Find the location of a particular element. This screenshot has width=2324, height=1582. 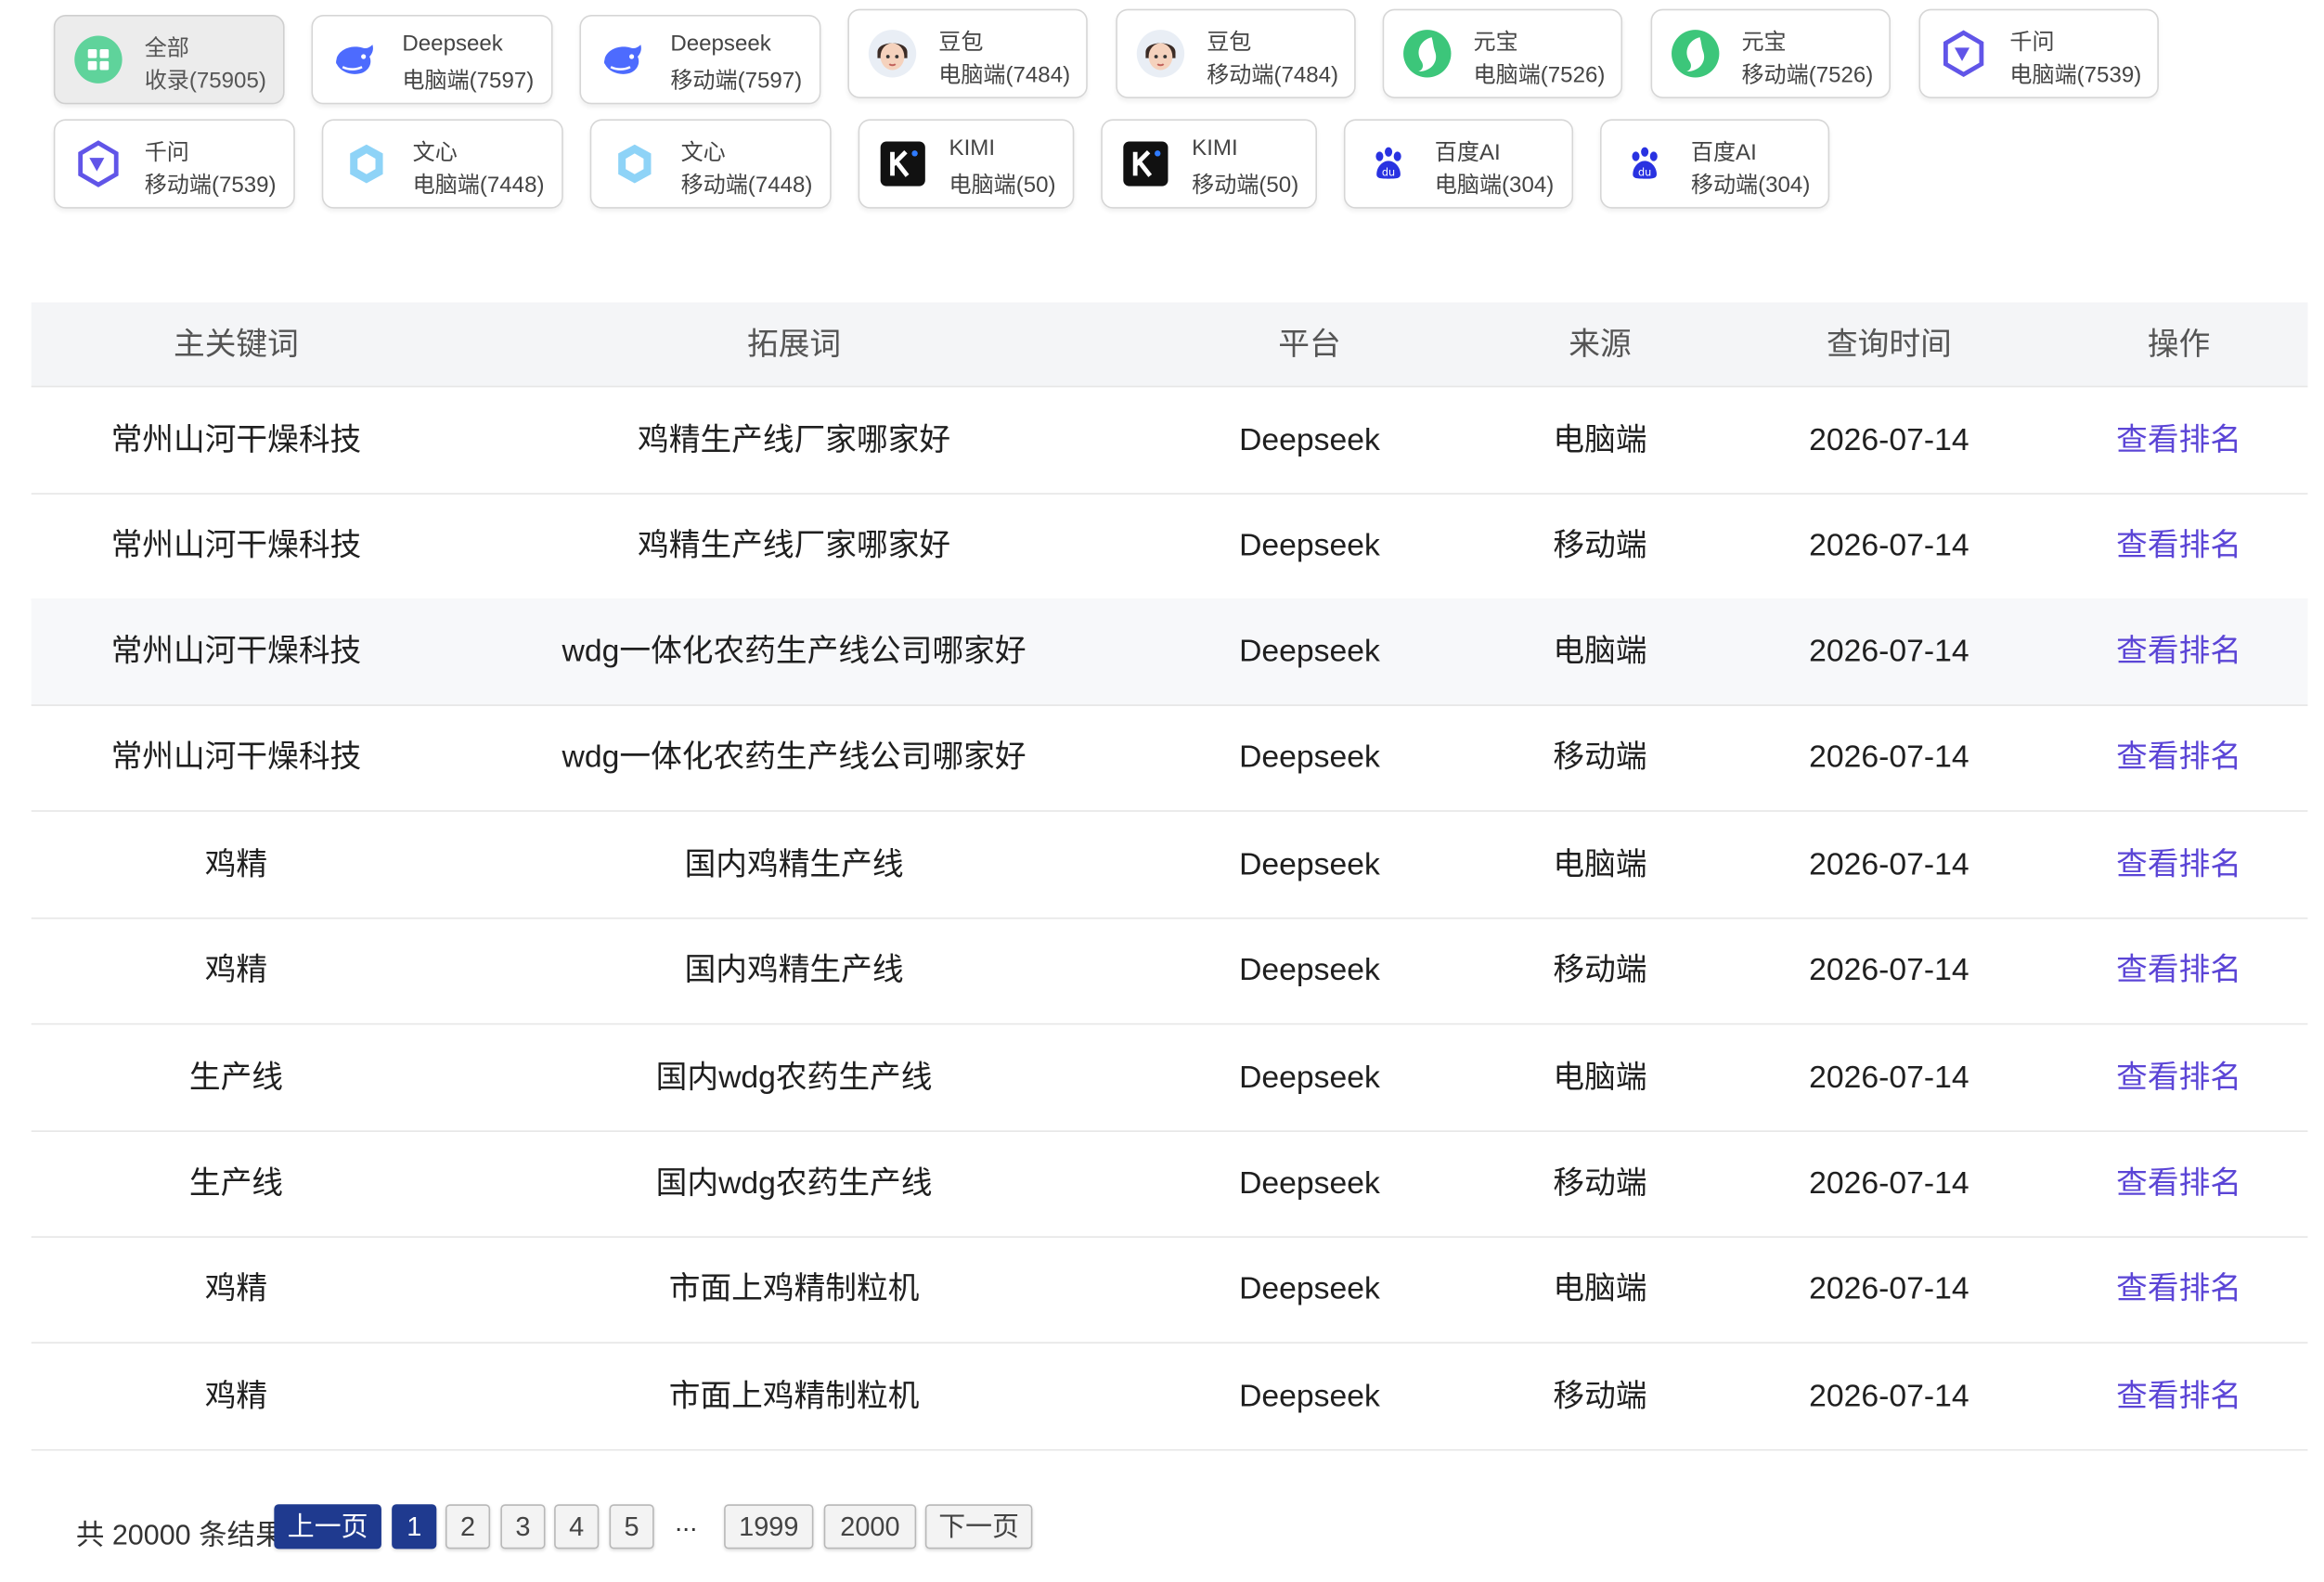

chip-count: 移动端(7484) is located at coordinates (1273, 75).